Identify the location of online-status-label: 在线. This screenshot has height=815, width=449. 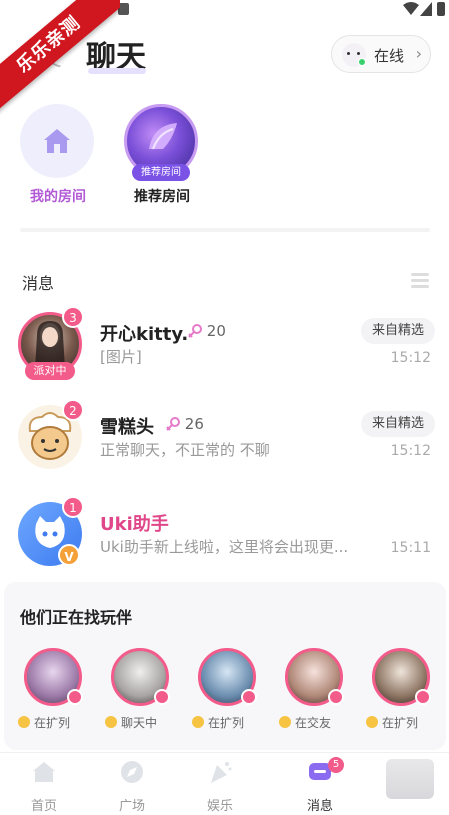
(389, 56).